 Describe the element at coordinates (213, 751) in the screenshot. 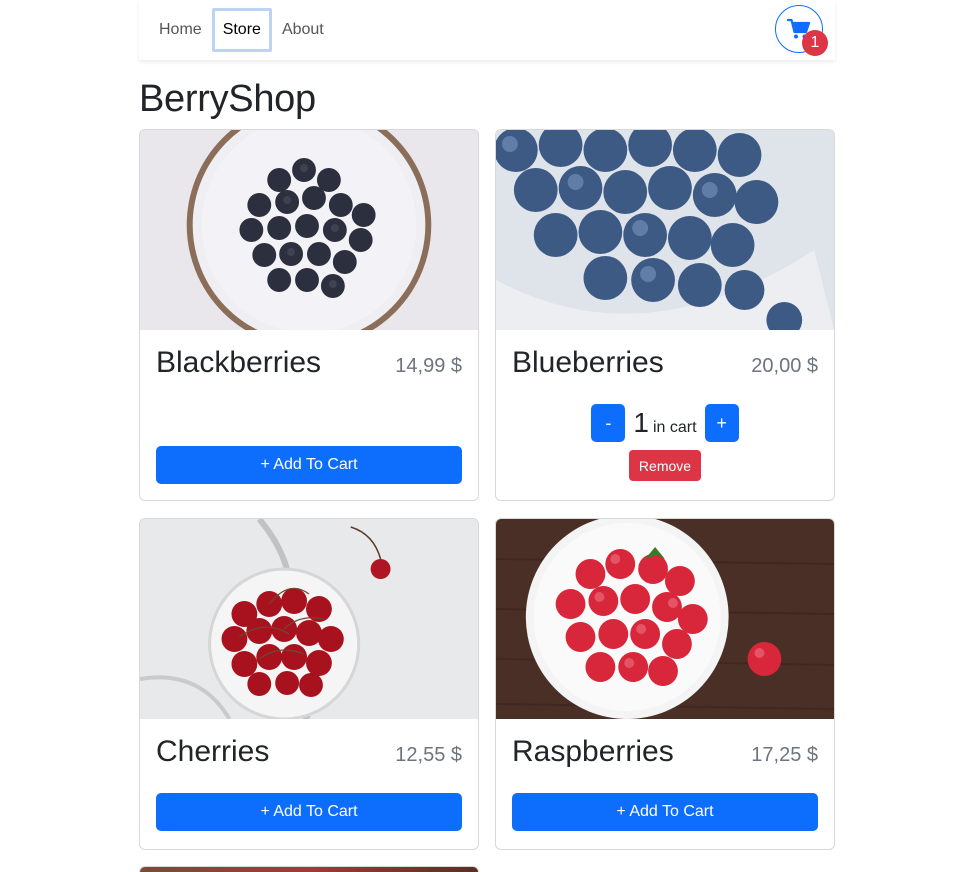

I see `product-name: Cherries` at that location.